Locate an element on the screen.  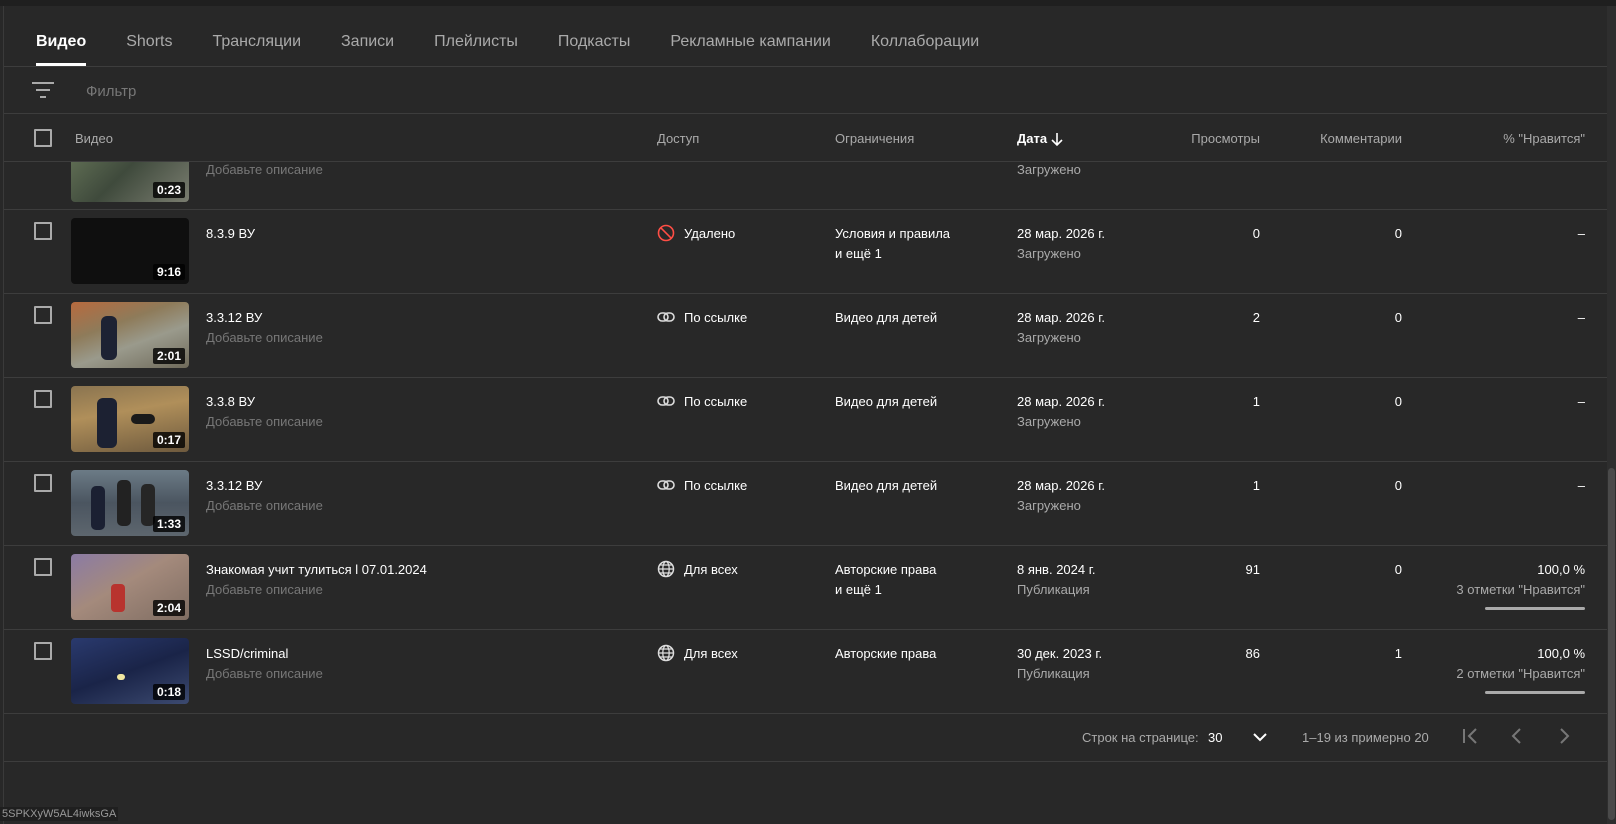
video-thumbnail: 1:33 is located at coordinates (130, 503).